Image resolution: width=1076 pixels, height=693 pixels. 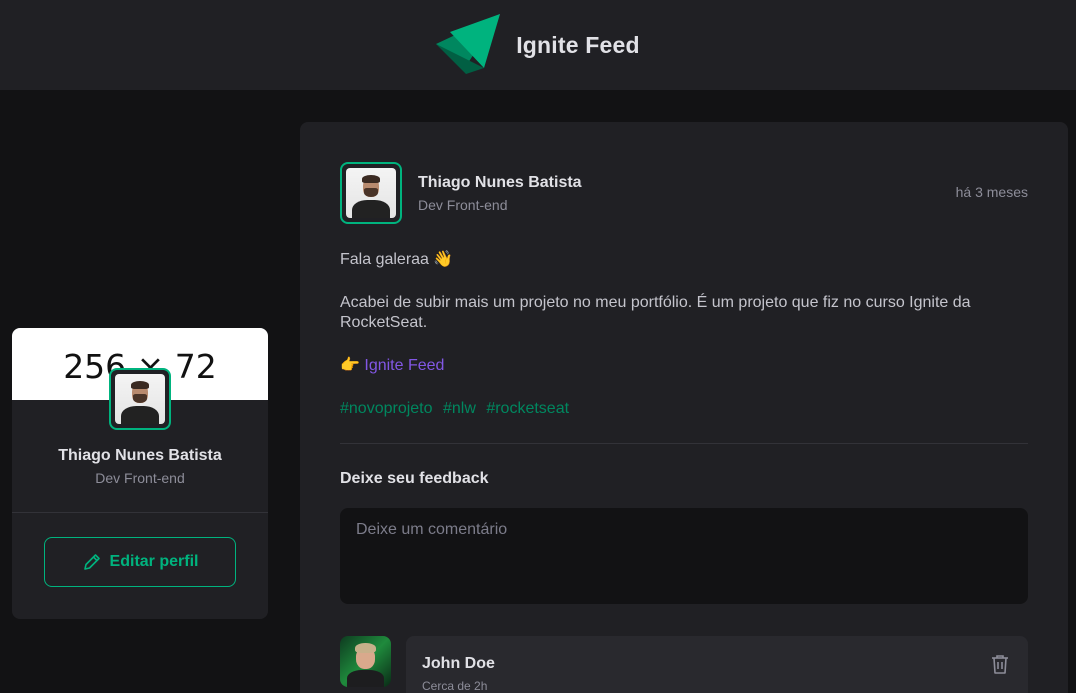 I want to click on edit-profile-button: Editar perfil, so click(x=140, y=562).